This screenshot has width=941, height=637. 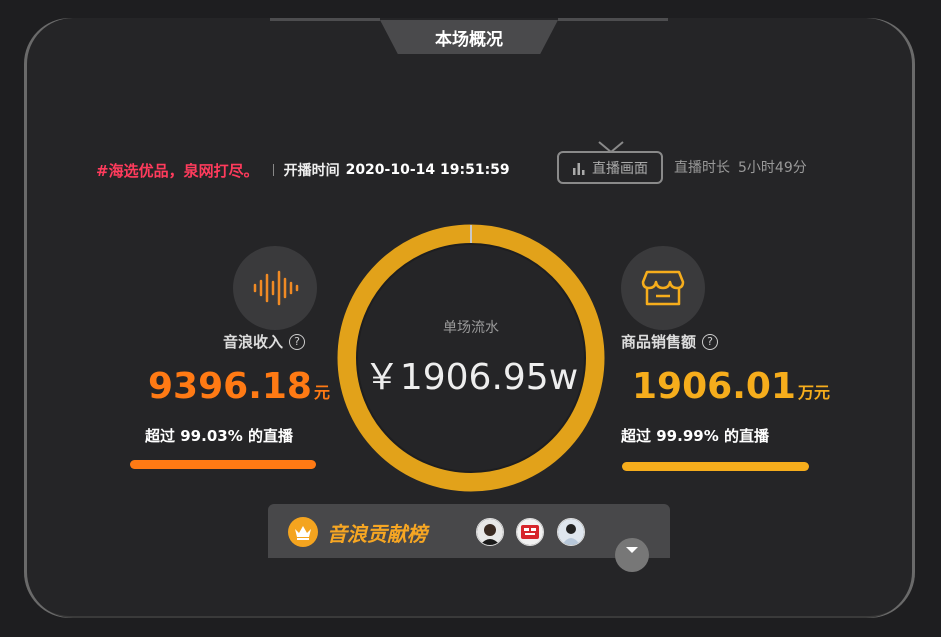 What do you see at coordinates (321, 392) in the screenshot?
I see `sound-income-unit: 元` at bounding box center [321, 392].